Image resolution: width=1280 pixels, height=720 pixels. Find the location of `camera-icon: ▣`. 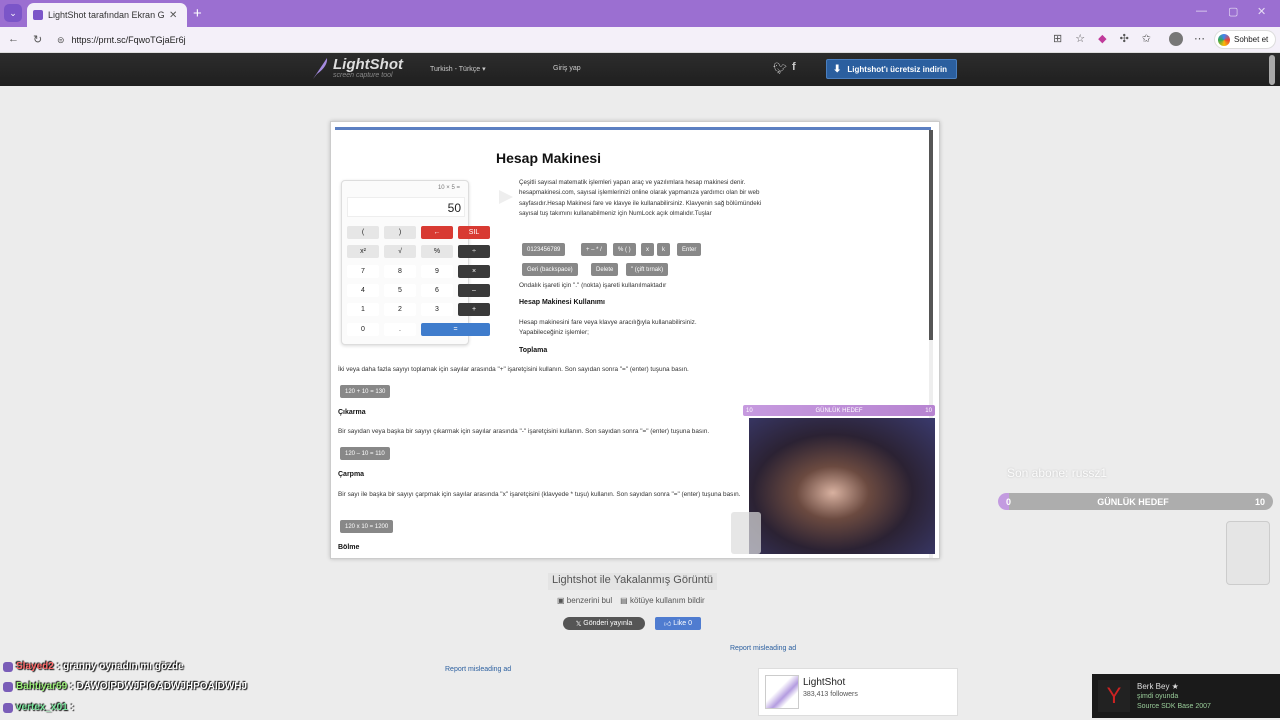

camera-icon: ▣ is located at coordinates (561, 600).